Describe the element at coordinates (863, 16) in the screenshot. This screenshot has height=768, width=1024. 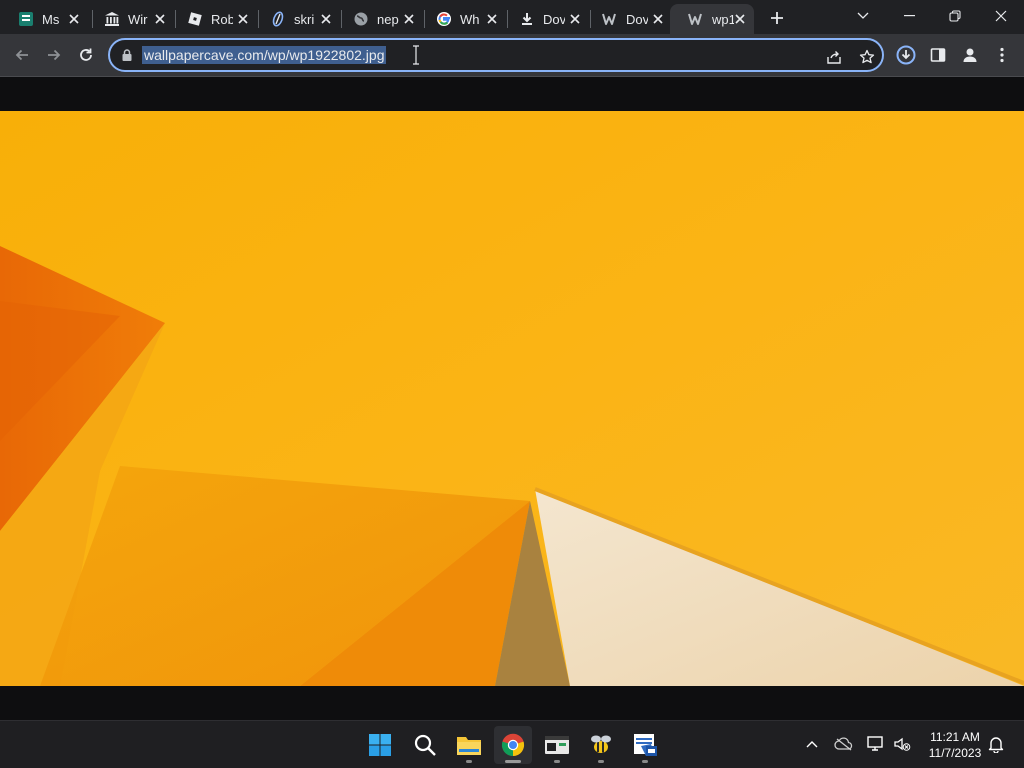
I see `tab-search-button` at that location.